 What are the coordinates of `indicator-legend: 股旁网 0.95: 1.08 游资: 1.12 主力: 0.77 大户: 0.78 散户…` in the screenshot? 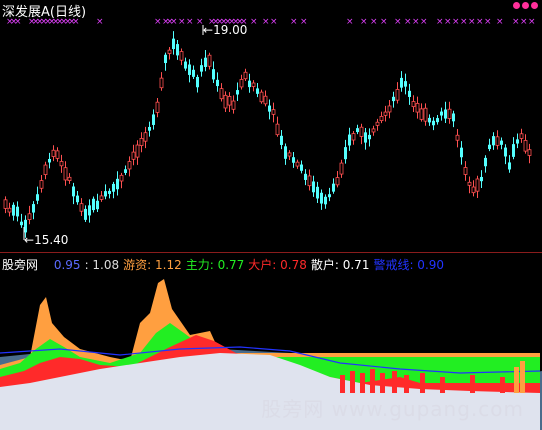 It's located at (227, 264).